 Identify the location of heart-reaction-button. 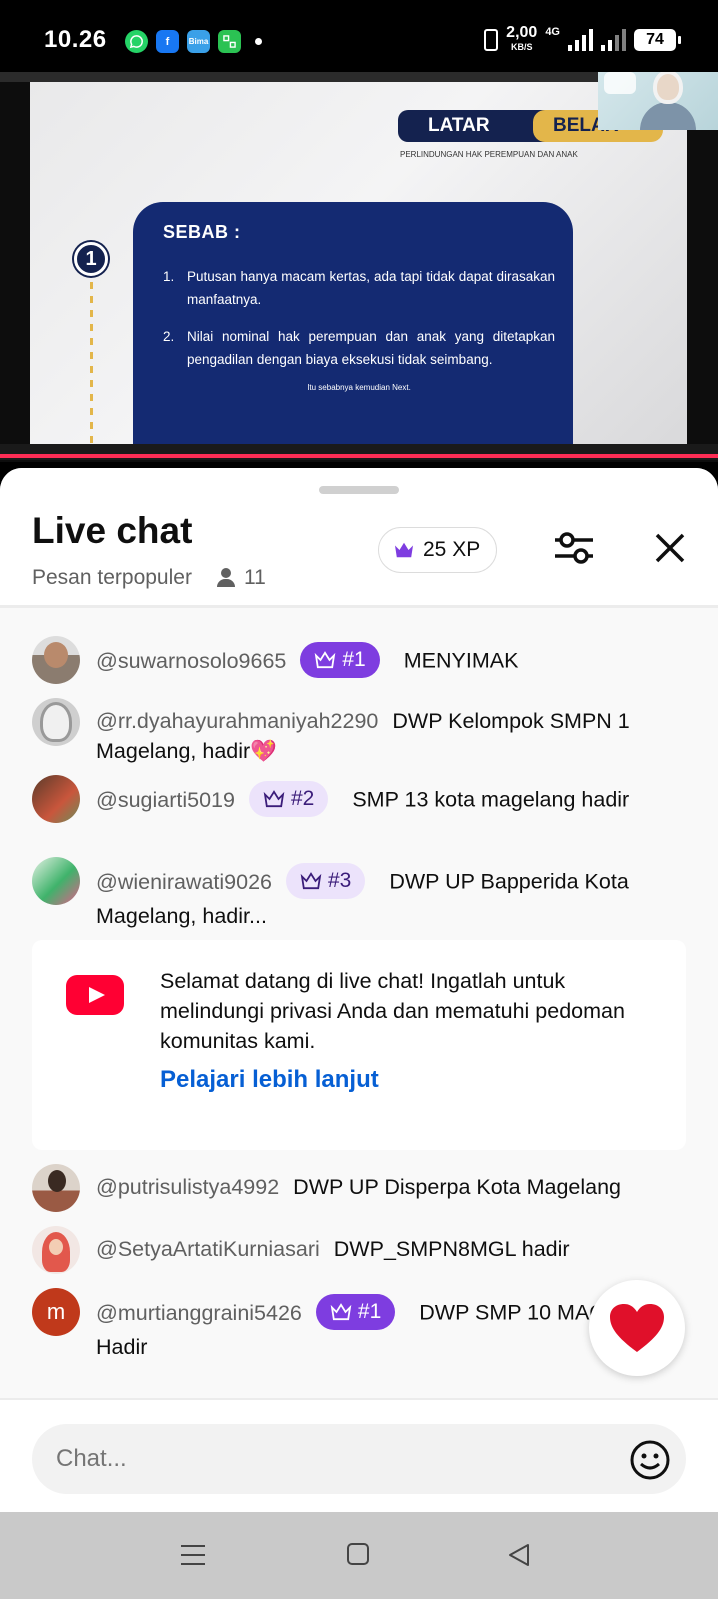
(637, 1328).